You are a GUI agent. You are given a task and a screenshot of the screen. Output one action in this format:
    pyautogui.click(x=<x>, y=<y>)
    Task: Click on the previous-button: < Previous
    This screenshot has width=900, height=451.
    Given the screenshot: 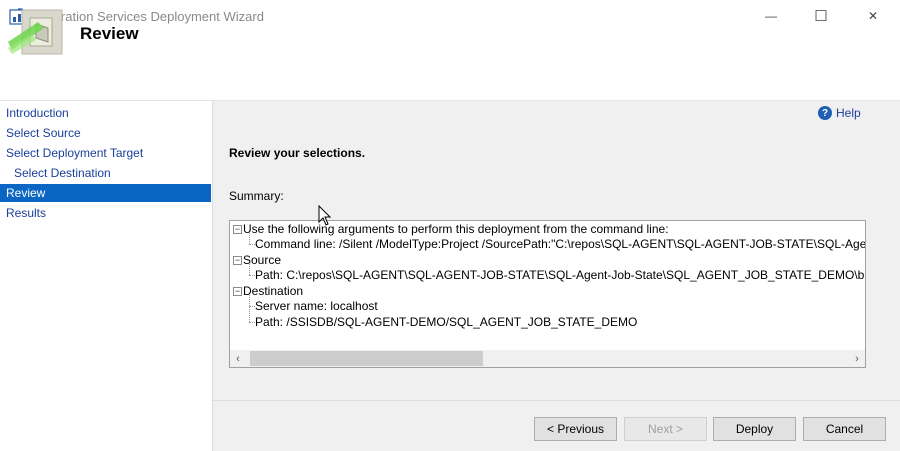 What is the action you would take?
    pyautogui.click(x=575, y=429)
    